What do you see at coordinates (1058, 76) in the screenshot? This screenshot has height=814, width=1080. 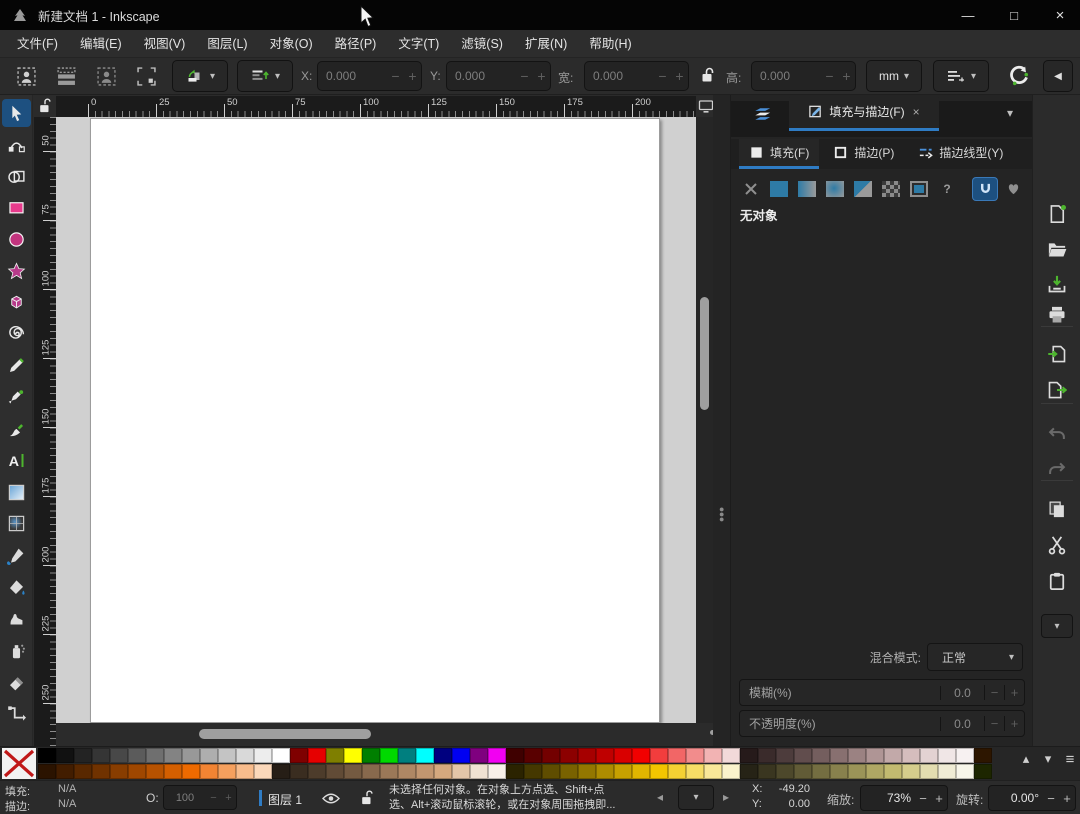 I see `toolbar-collapse-button: ◀` at bounding box center [1058, 76].